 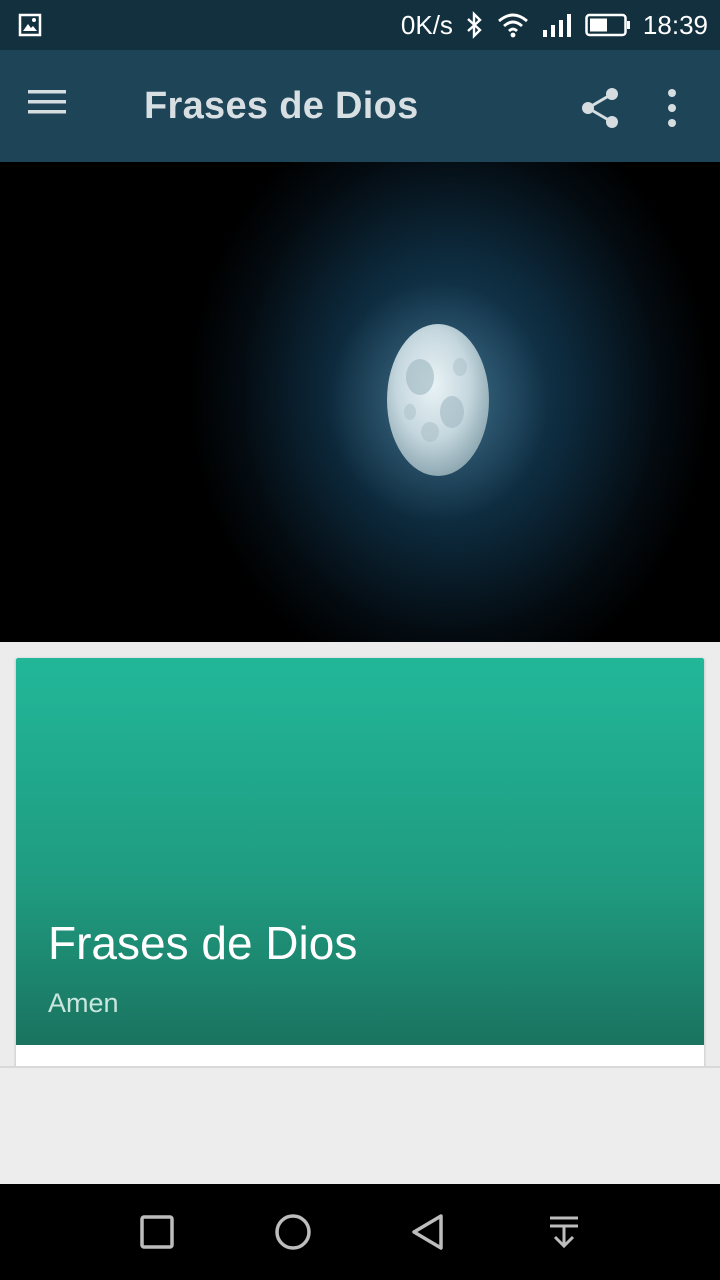 What do you see at coordinates (672, 112) in the screenshot?
I see `more-vert-icon` at bounding box center [672, 112].